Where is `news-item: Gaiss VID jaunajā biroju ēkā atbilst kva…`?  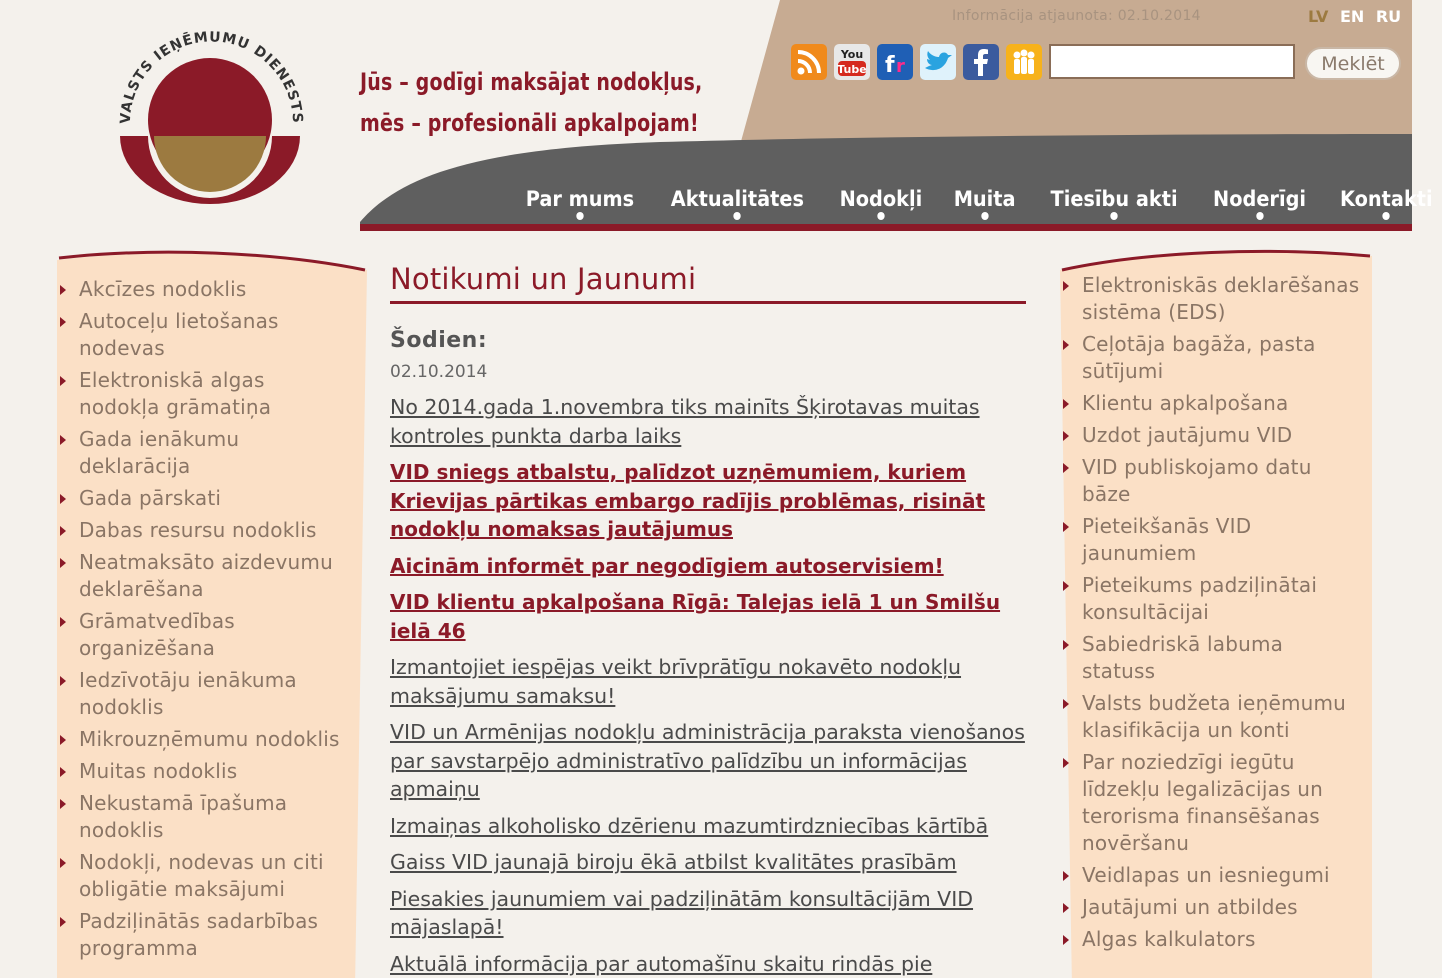
news-item: Gaiss VID jaunajā biroju ēkā atbilst kva… is located at coordinates (710, 862).